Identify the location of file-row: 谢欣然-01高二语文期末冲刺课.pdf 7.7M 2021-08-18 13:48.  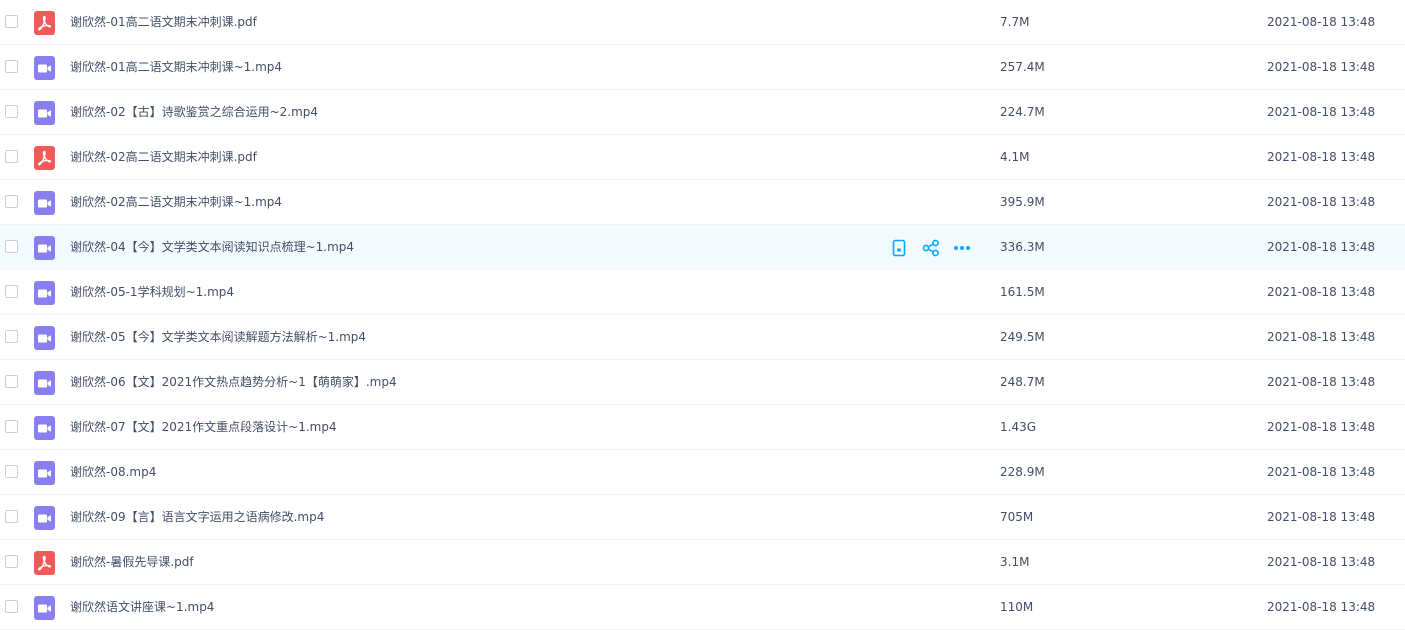
(702, 22).